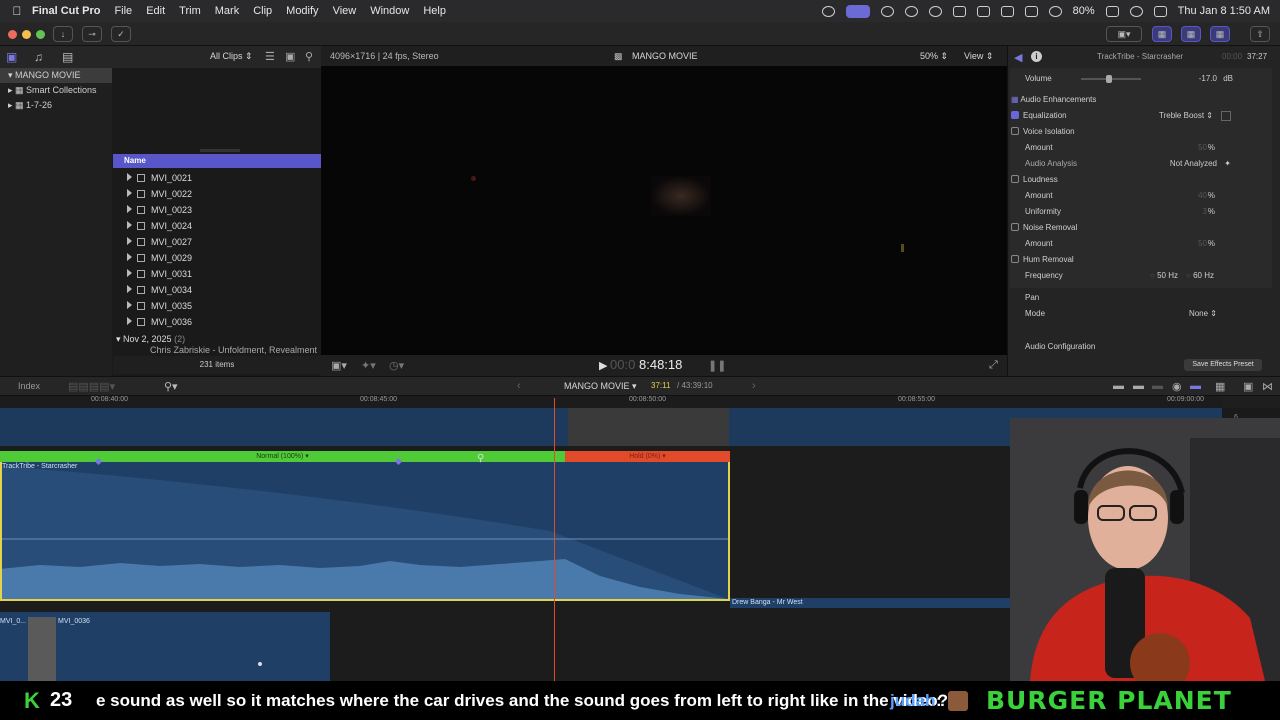 This screenshot has height=720, width=1280. Describe the element at coordinates (217, 322) in the screenshot. I see `clip-row: MVI_0036` at that location.